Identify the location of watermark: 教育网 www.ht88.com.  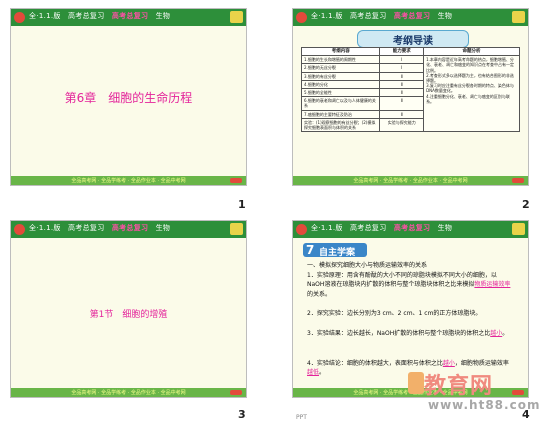
(478, 396).